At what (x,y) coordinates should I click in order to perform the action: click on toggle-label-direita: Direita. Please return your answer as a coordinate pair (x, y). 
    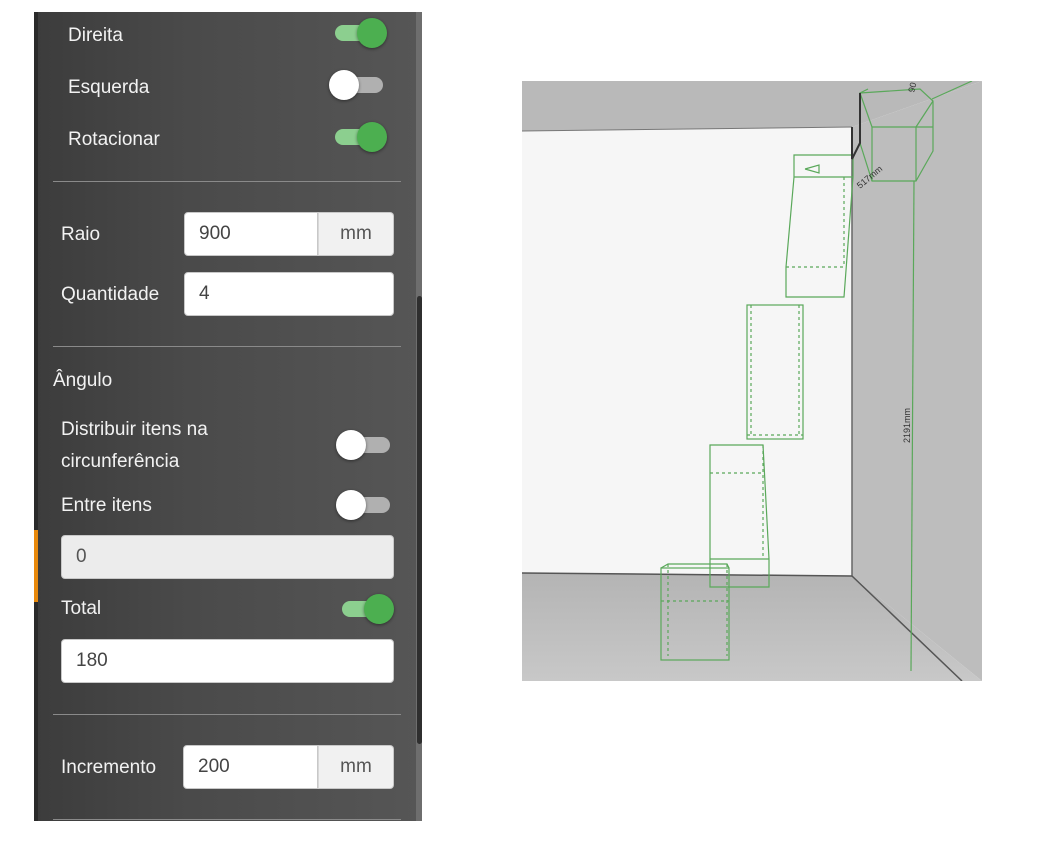
    Looking at the image, I should click on (95, 35).